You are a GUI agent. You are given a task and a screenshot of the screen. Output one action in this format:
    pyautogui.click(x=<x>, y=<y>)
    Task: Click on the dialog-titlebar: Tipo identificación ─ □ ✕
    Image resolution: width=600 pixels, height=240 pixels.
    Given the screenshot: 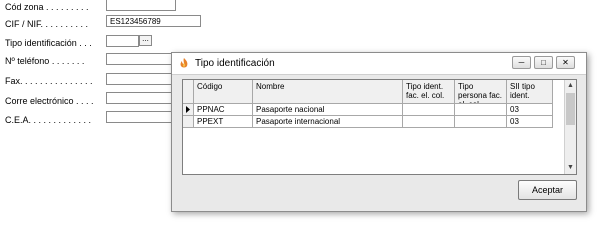 What is the action you would take?
    pyautogui.click(x=379, y=64)
    